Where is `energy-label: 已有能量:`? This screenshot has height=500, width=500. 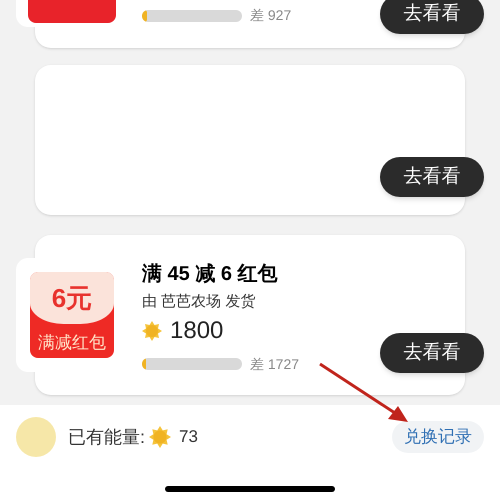 energy-label: 已有能量: is located at coordinates (107, 437).